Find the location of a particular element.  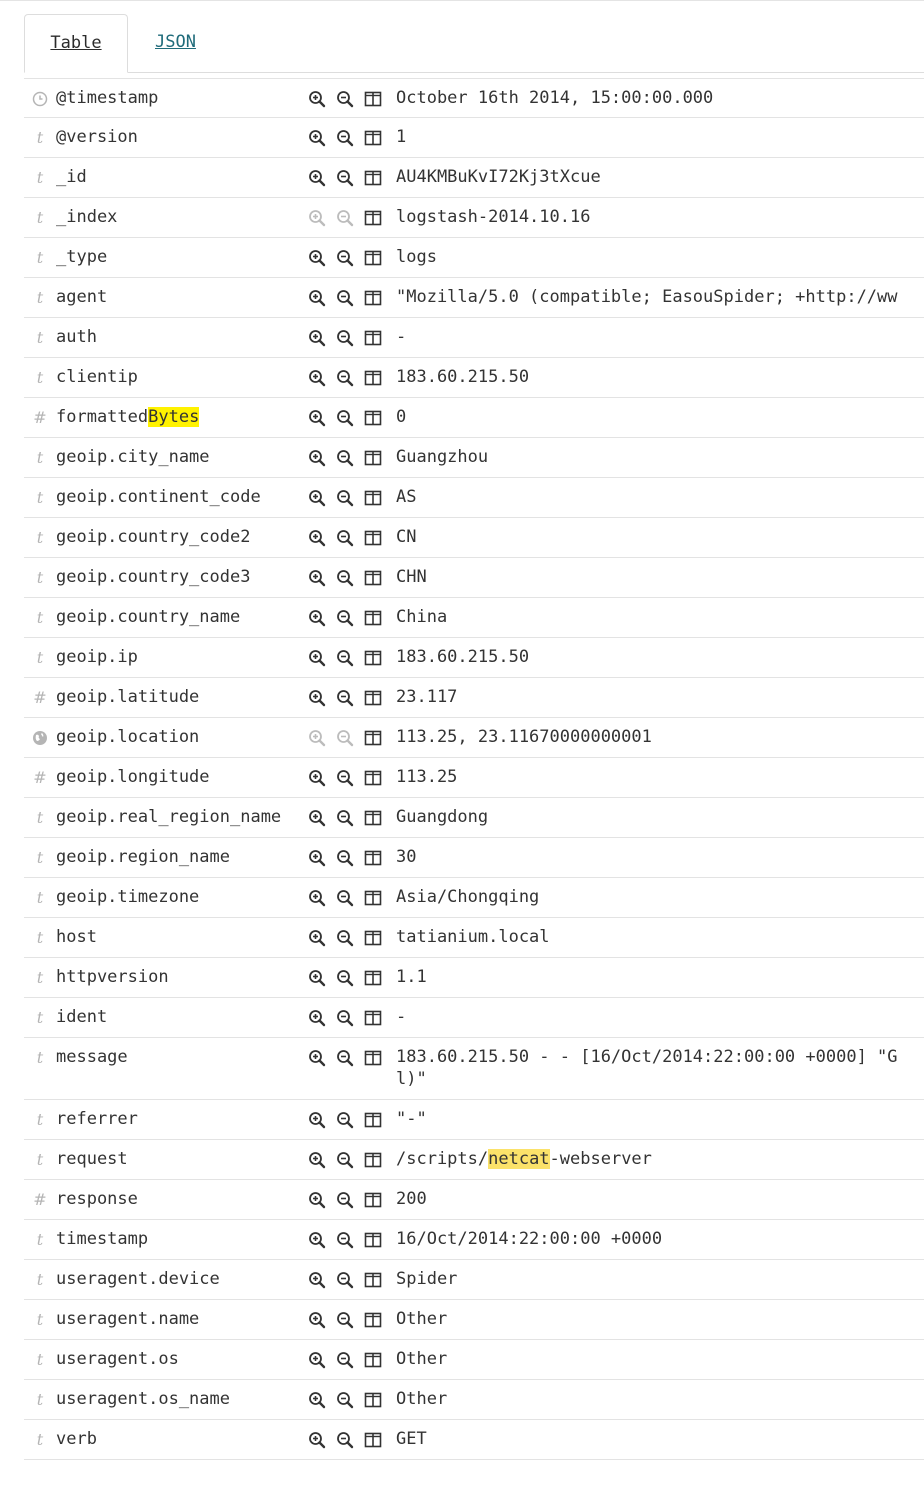

tab-table: Table is located at coordinates (76, 43).